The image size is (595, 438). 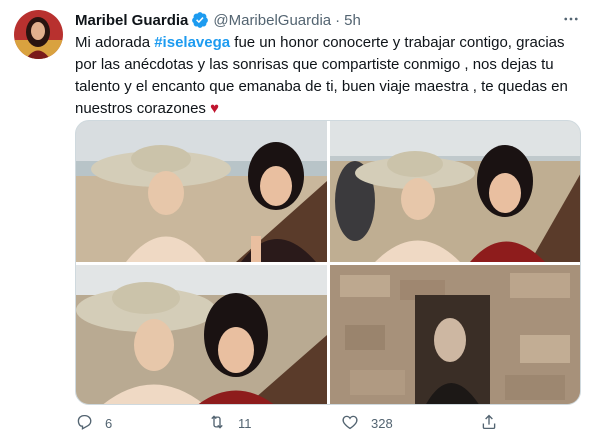 I want to click on reply-icon, so click(x=84, y=423).